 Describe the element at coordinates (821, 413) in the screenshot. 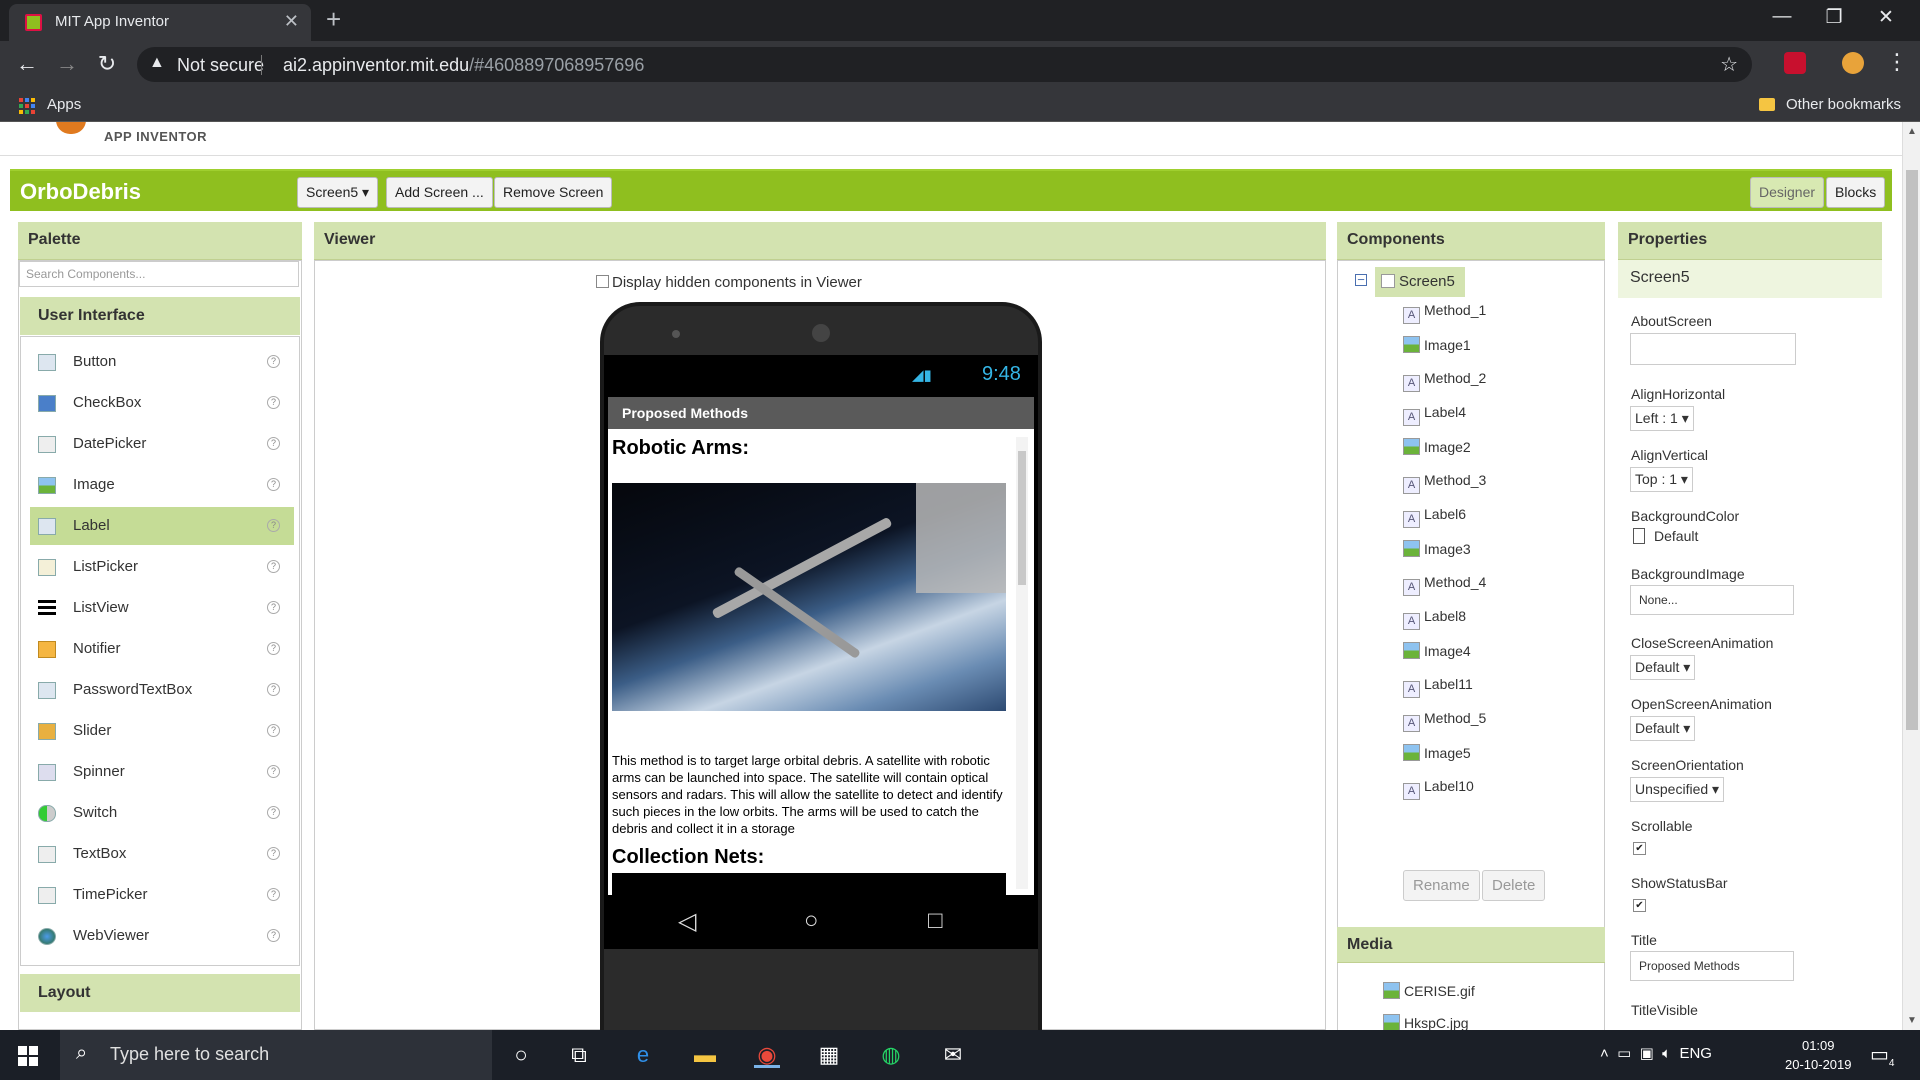

I see `screen-title-bar: Proposed Methods` at that location.